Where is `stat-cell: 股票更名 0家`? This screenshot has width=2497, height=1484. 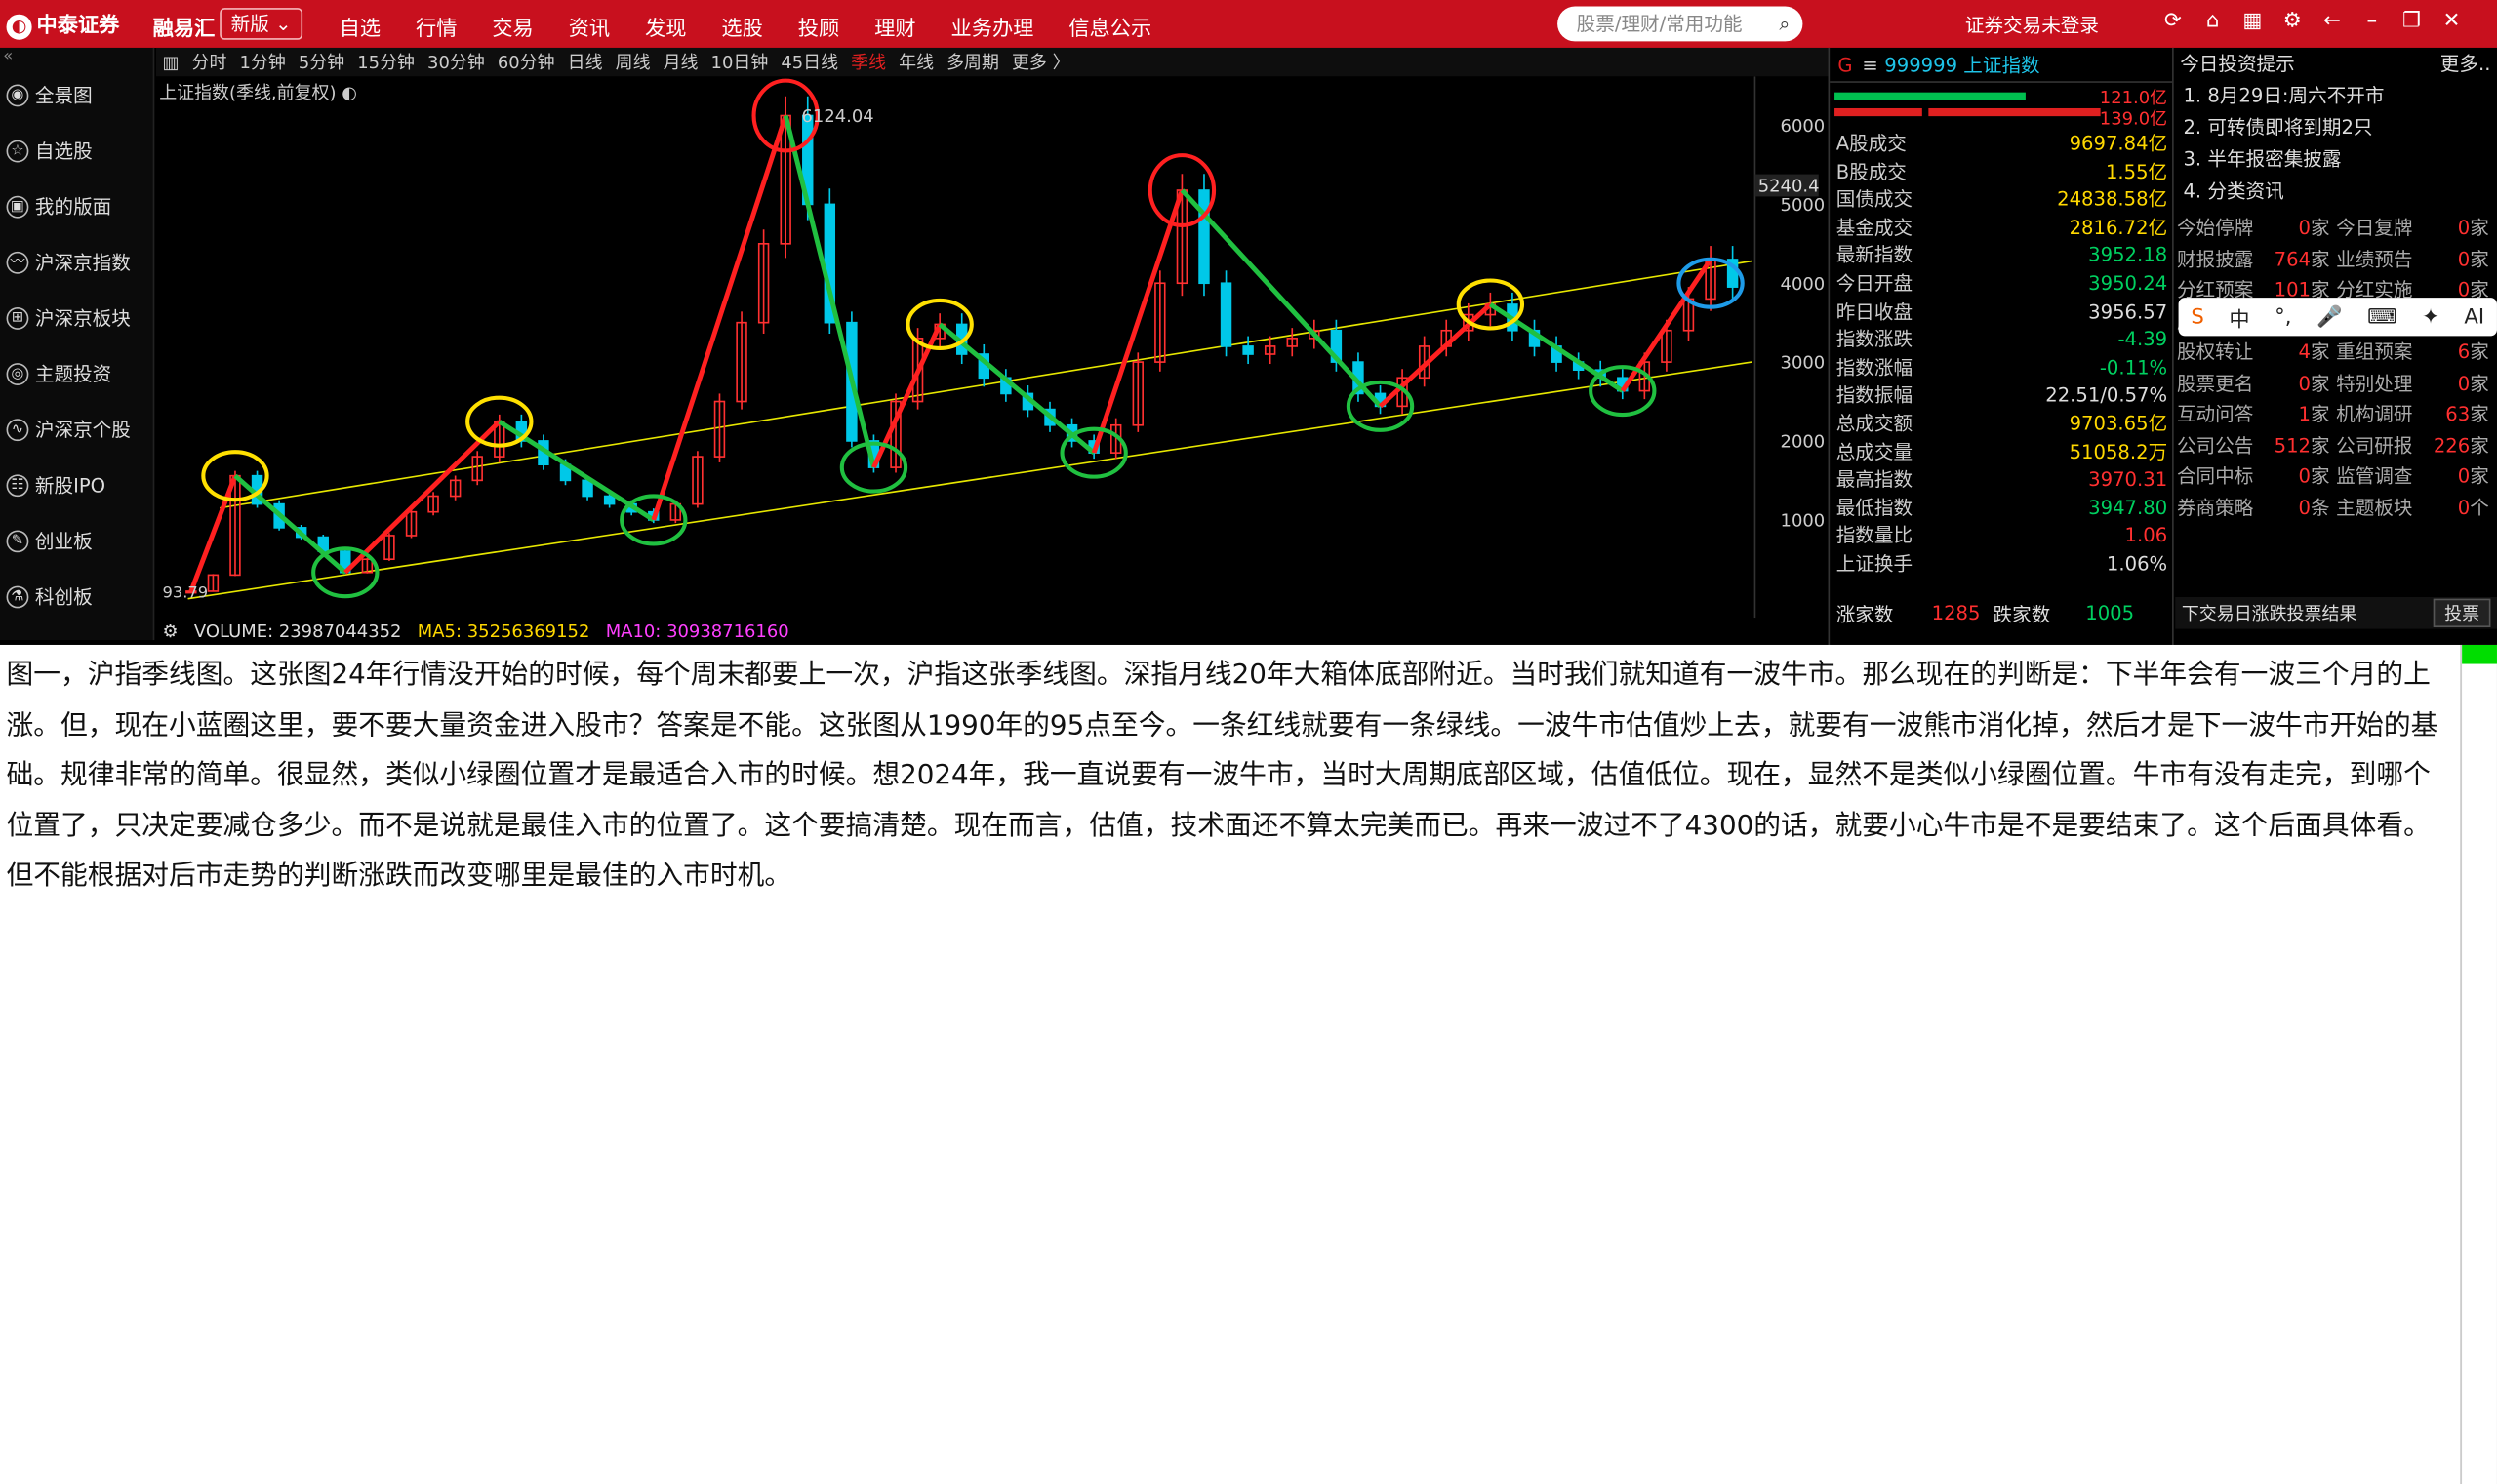 stat-cell: 股票更名 0家 is located at coordinates (2256, 384).